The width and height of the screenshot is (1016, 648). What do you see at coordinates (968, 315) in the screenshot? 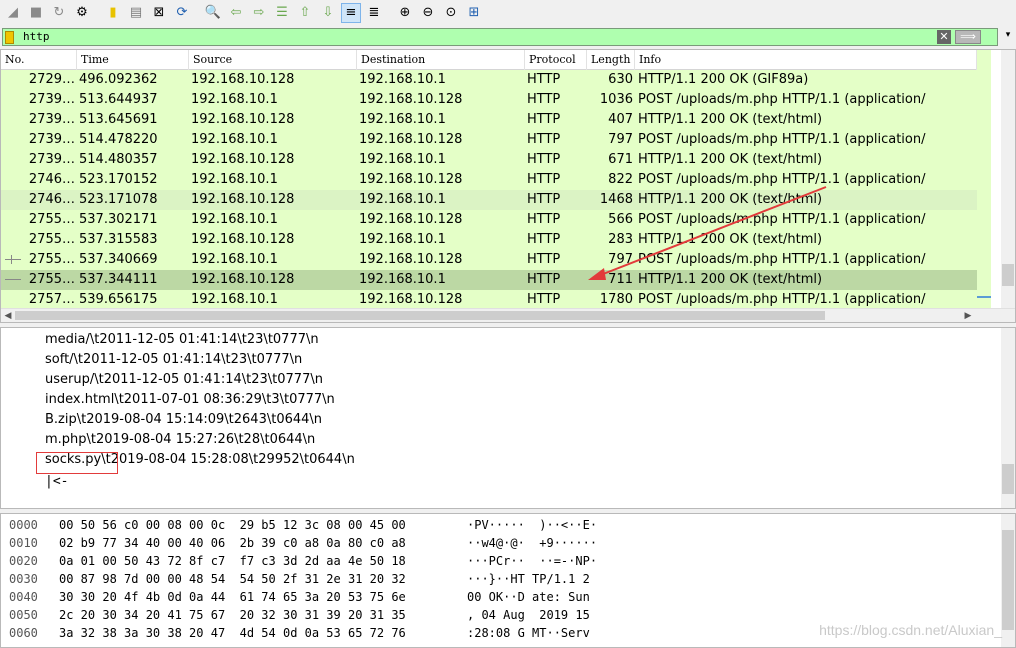
I see `scroll-right-icon: ▶` at bounding box center [968, 315].